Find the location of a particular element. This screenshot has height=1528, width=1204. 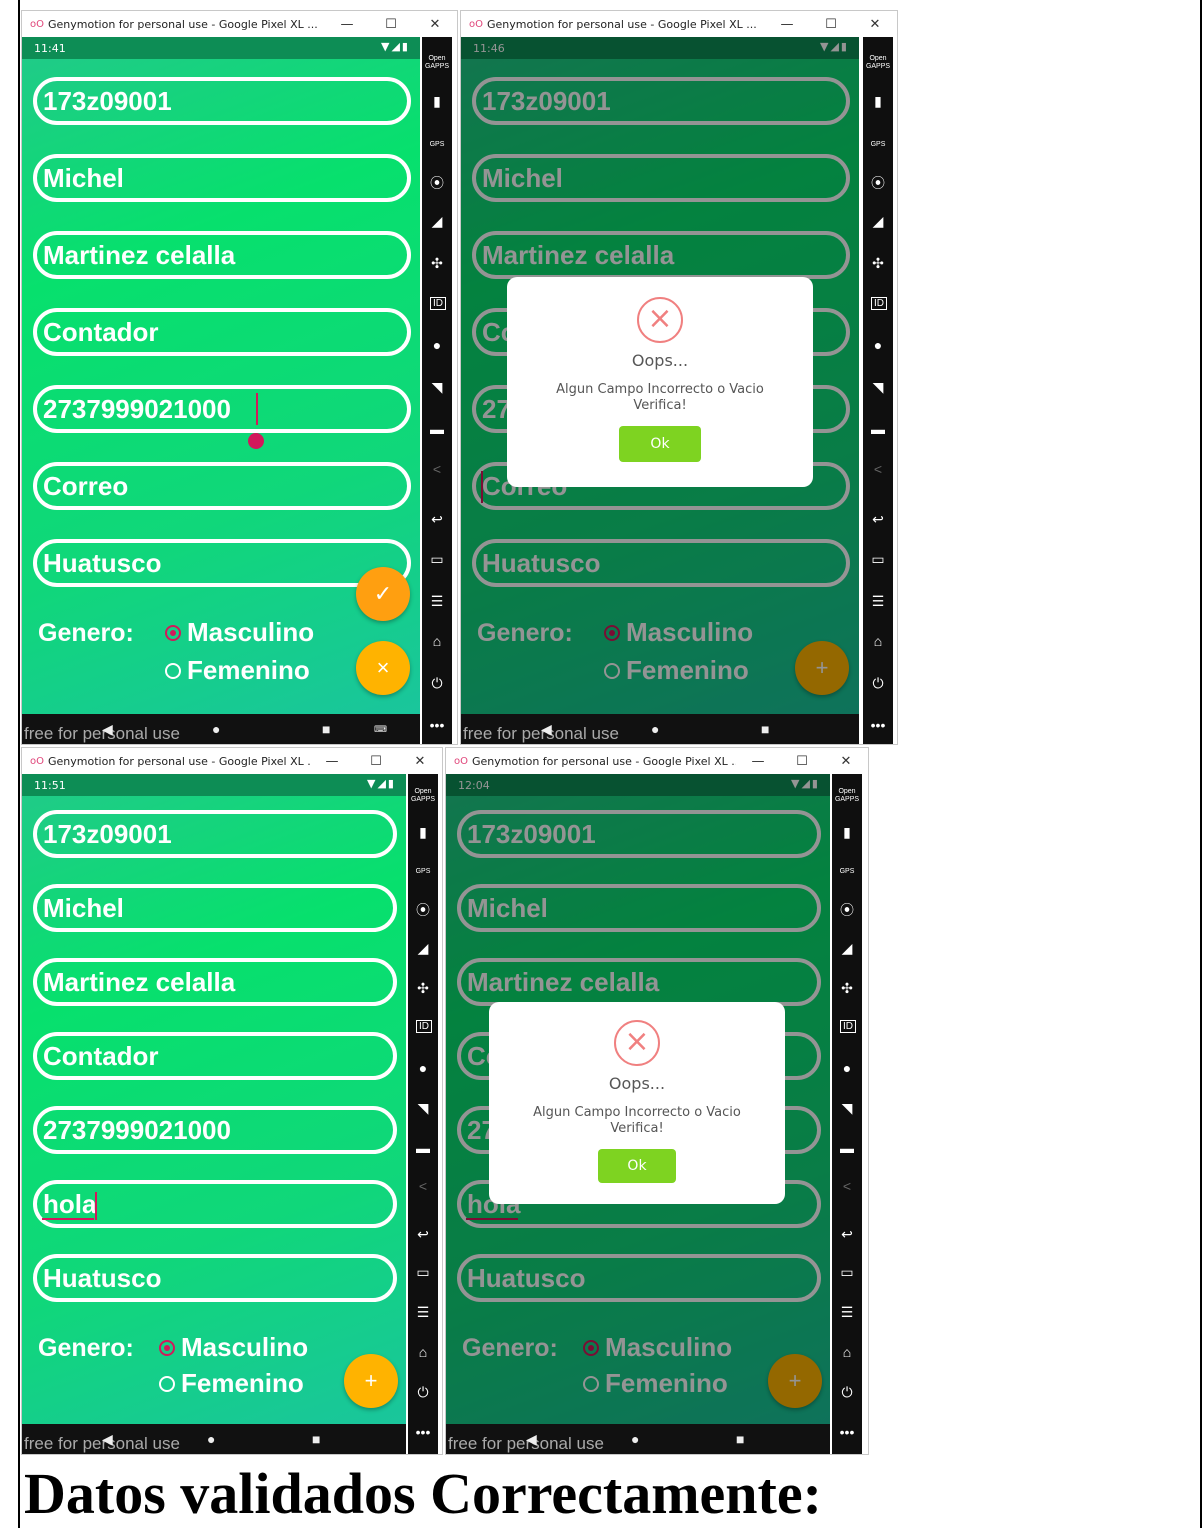

field-telefono: 2737999021000 is located at coordinates (215, 1130).